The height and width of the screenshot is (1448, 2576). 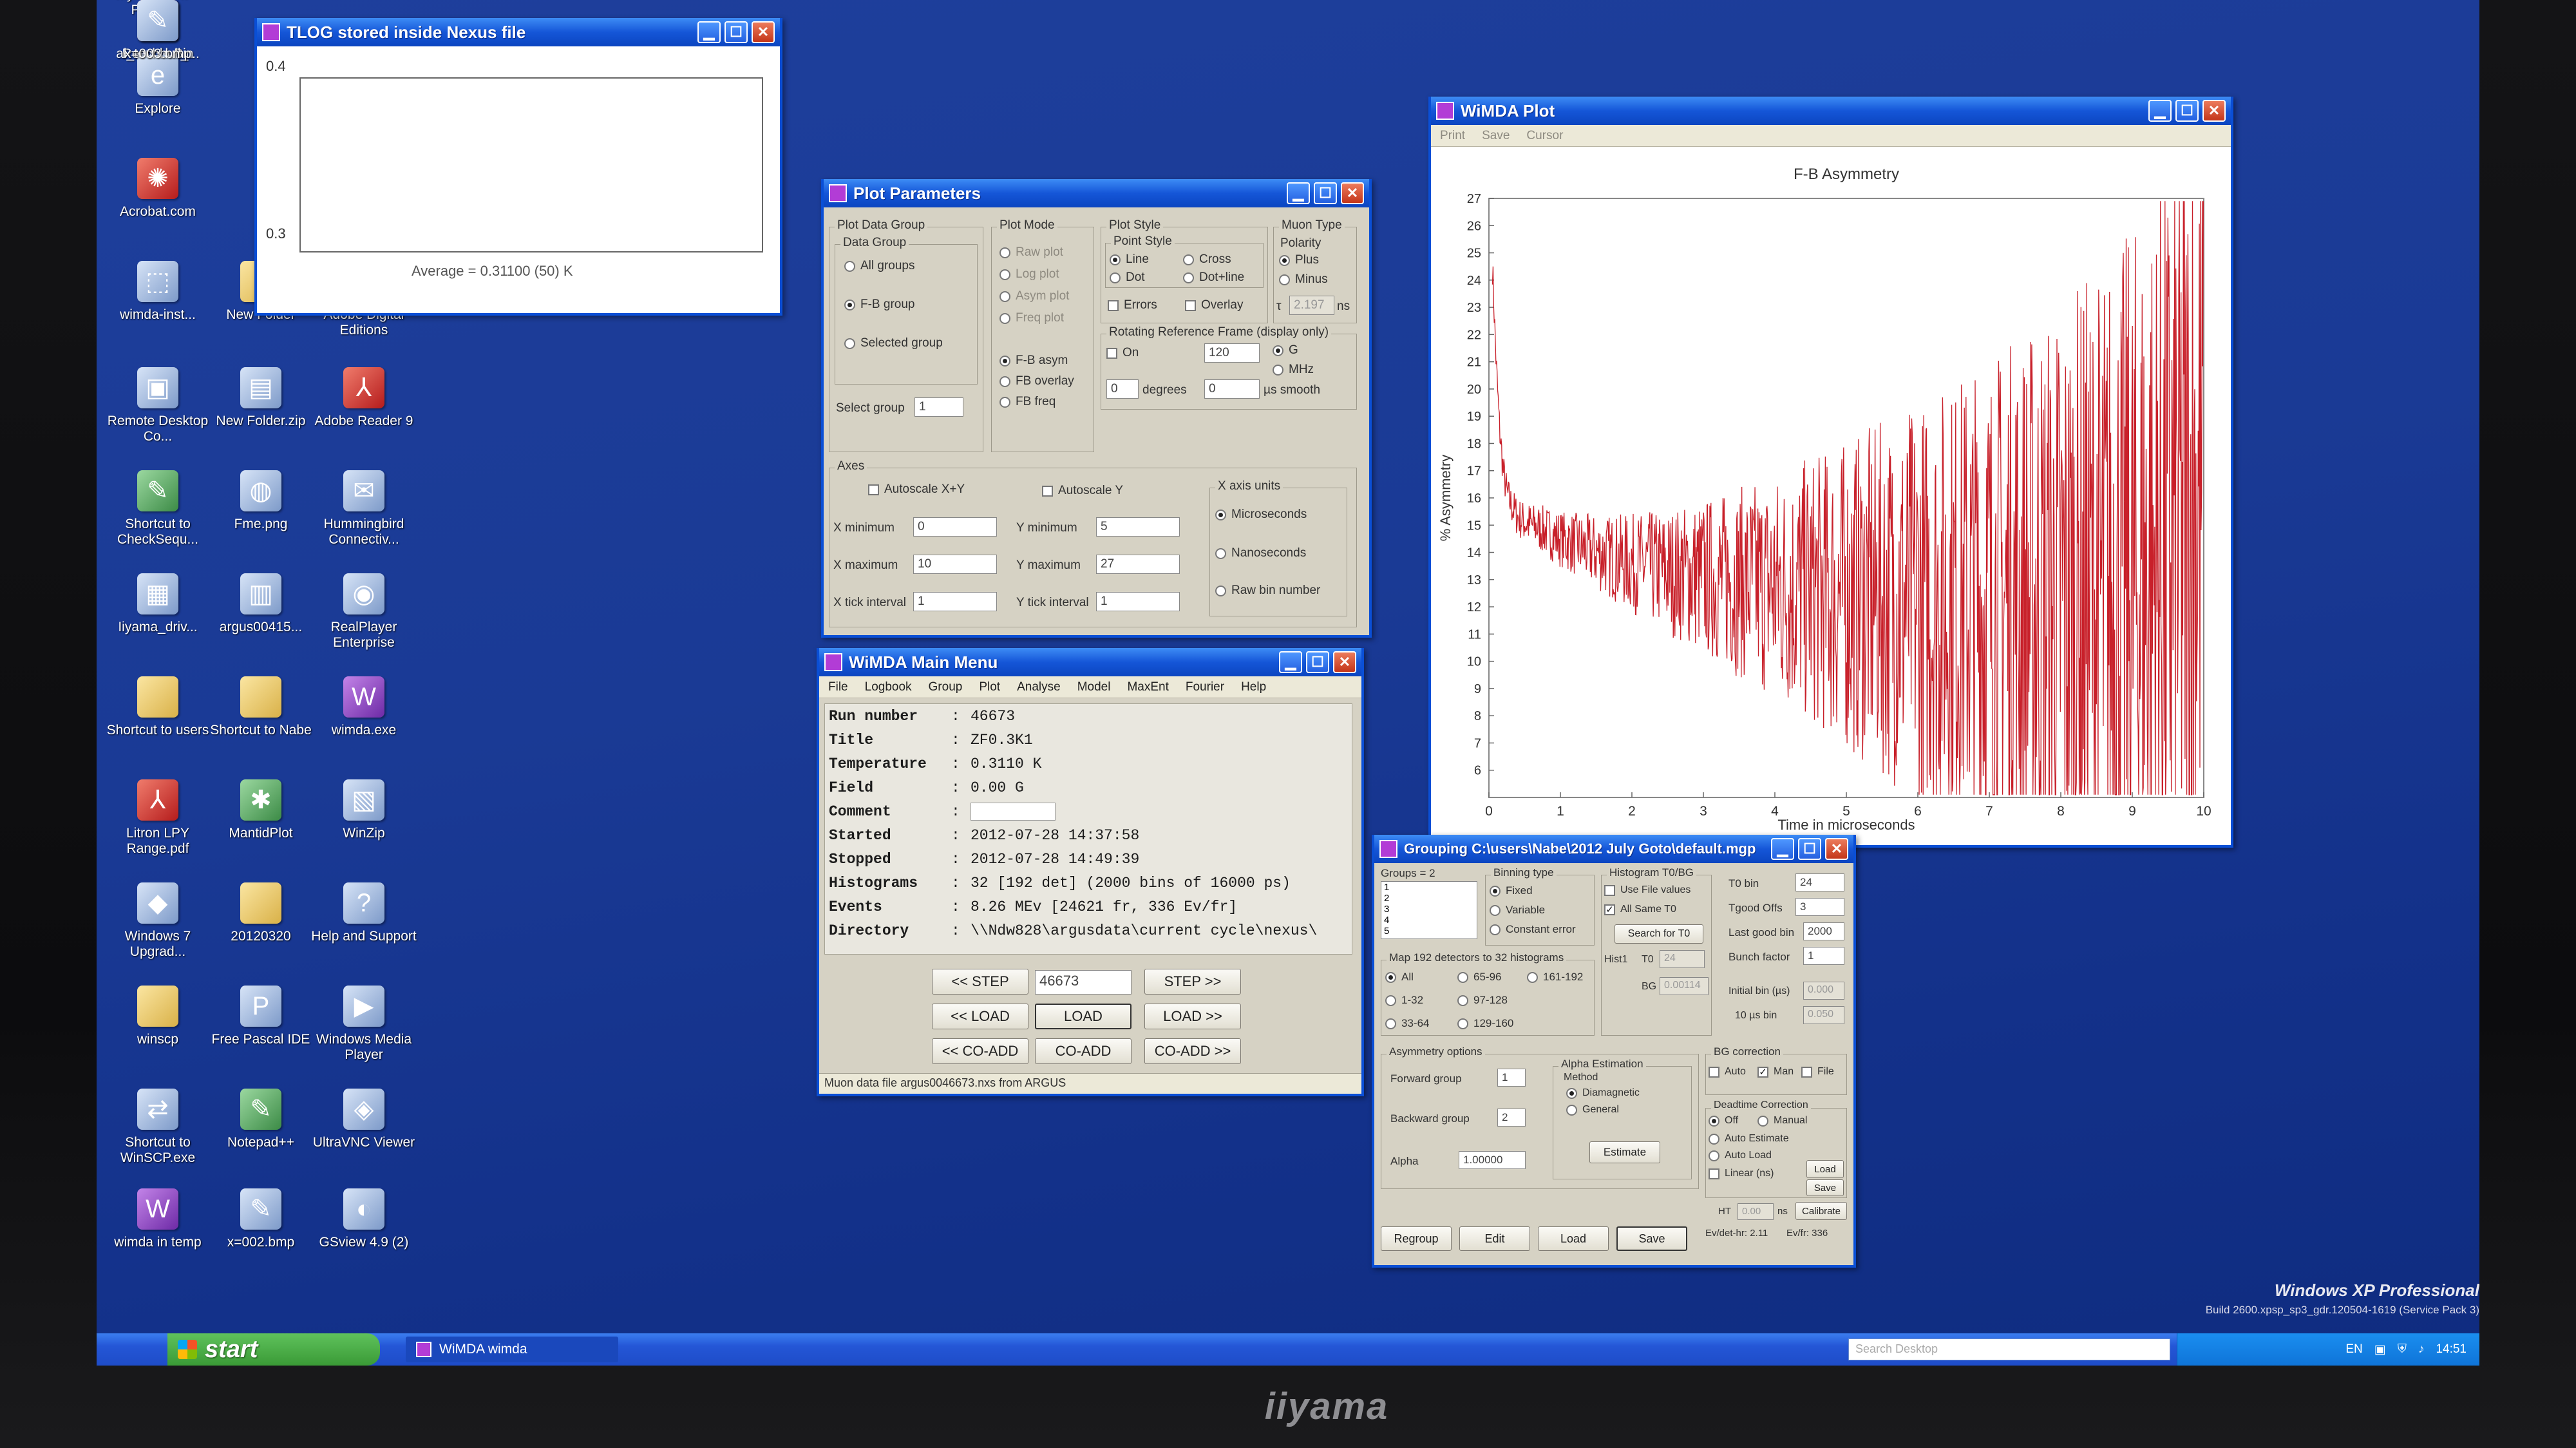 What do you see at coordinates (2009, 1349) in the screenshot?
I see `desktop-search-input: Search Desktop` at bounding box center [2009, 1349].